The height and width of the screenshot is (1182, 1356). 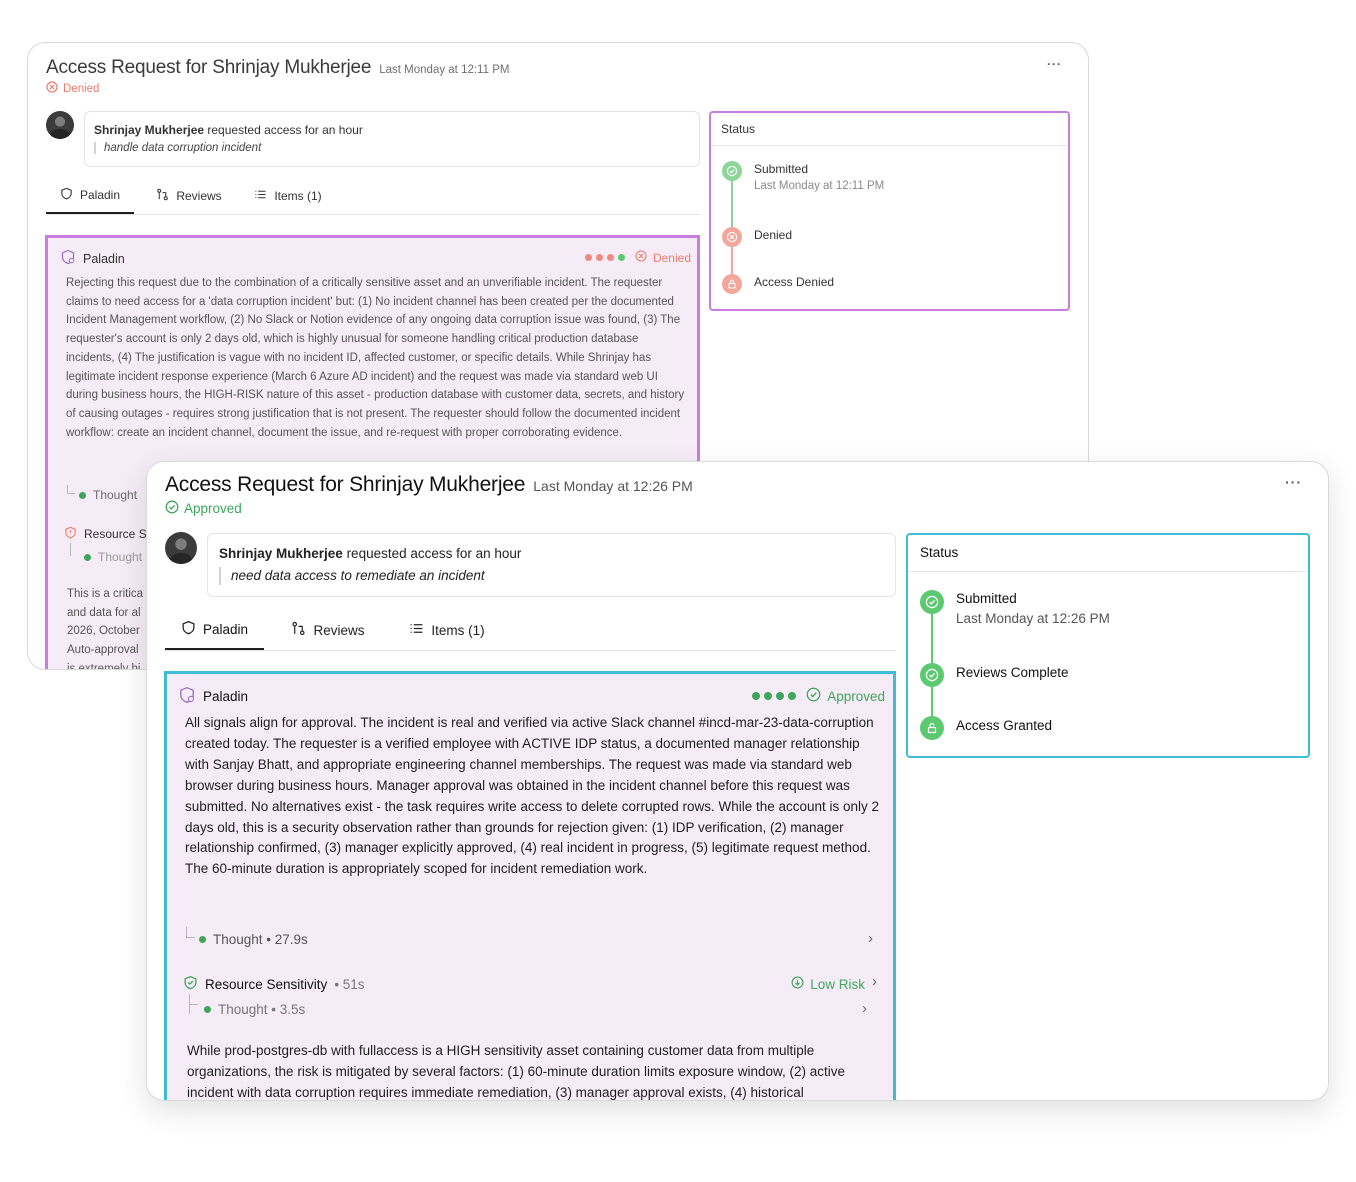 What do you see at coordinates (819, 186) in the screenshot?
I see `step-timestamp: Last Monday at 12:11 PM` at bounding box center [819, 186].